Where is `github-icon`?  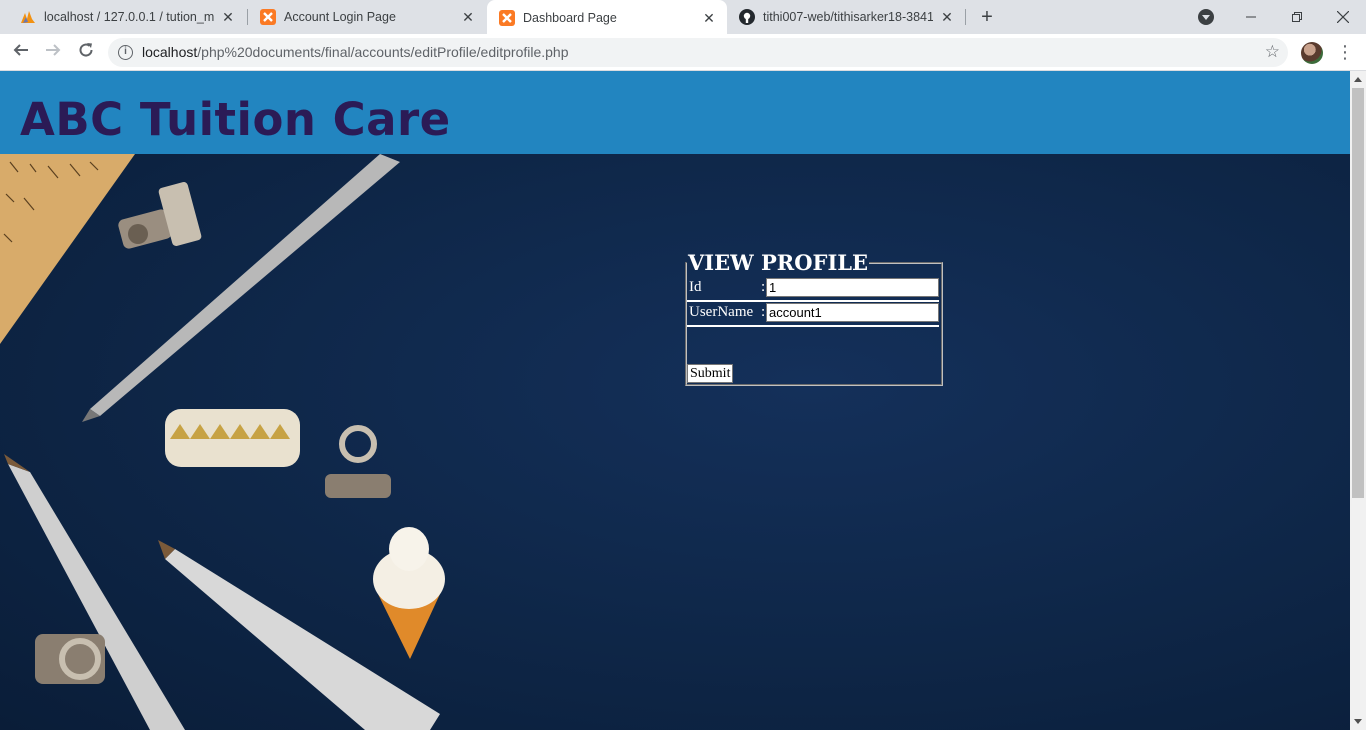 github-icon is located at coordinates (747, 17).